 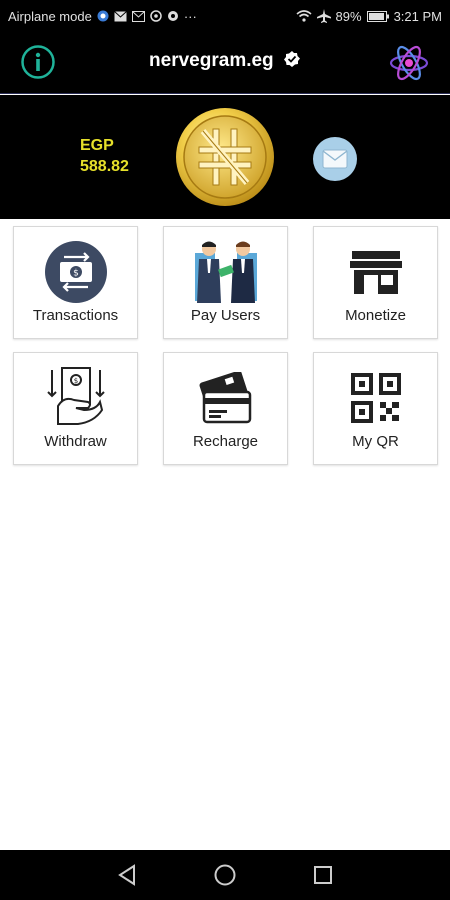 I want to click on app-header: nervegram.eg, so click(x=225, y=63).